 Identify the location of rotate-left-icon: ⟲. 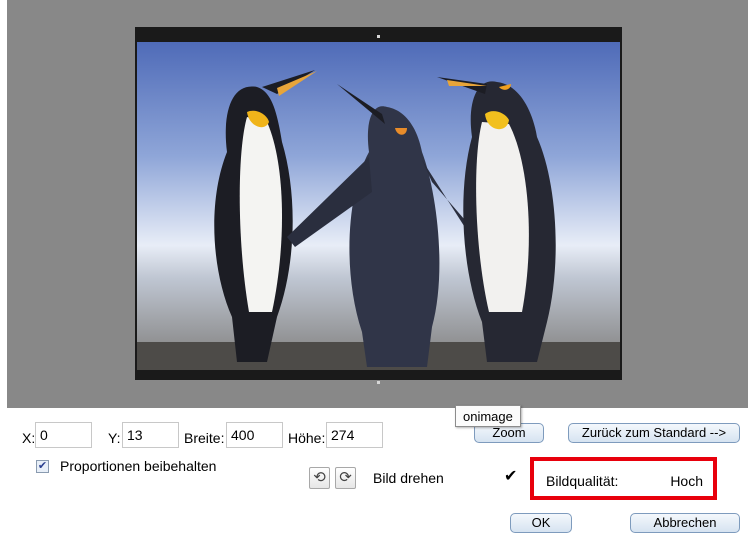
(319, 478).